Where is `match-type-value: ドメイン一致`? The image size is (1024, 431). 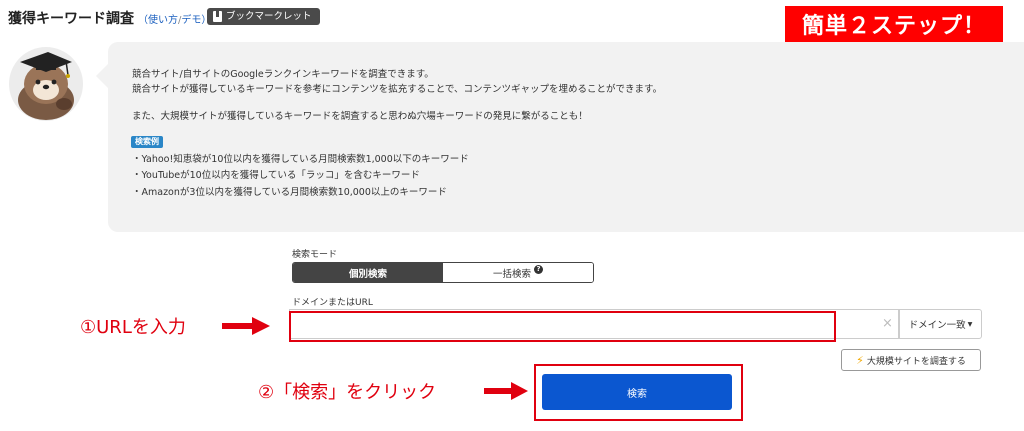
match-type-value: ドメイン一致 is located at coordinates (937, 325).